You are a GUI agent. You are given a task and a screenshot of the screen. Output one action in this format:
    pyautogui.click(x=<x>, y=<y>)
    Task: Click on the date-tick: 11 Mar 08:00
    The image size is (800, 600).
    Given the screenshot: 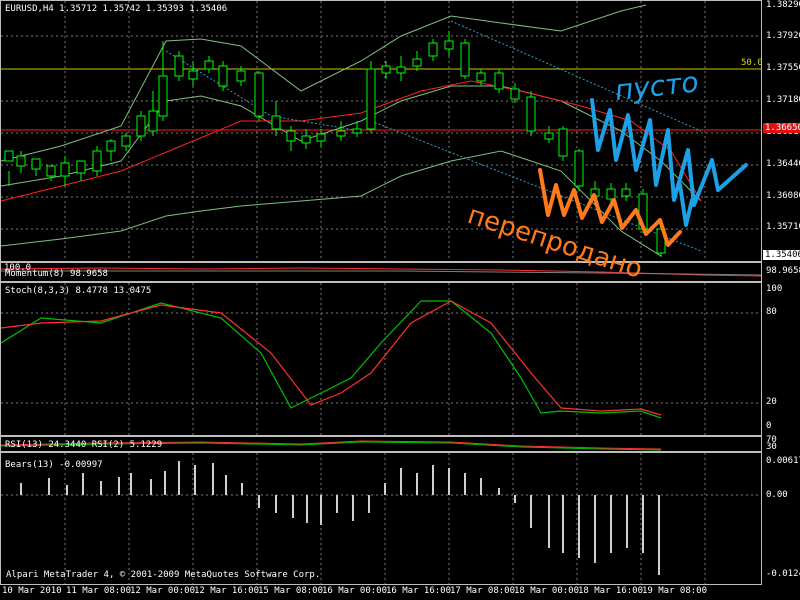 What is the action you would take?
    pyautogui.click(x=99, y=591)
    